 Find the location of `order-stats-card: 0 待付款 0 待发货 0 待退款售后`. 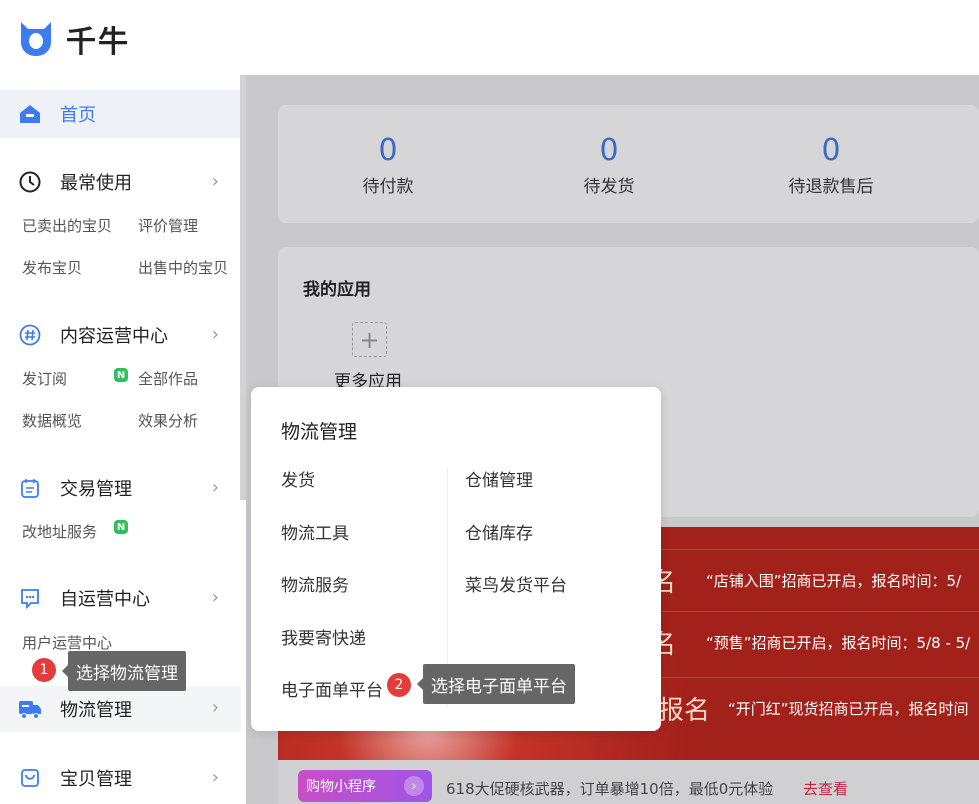

order-stats-card: 0 待付款 0 待发货 0 待退款售后 is located at coordinates (628, 164).